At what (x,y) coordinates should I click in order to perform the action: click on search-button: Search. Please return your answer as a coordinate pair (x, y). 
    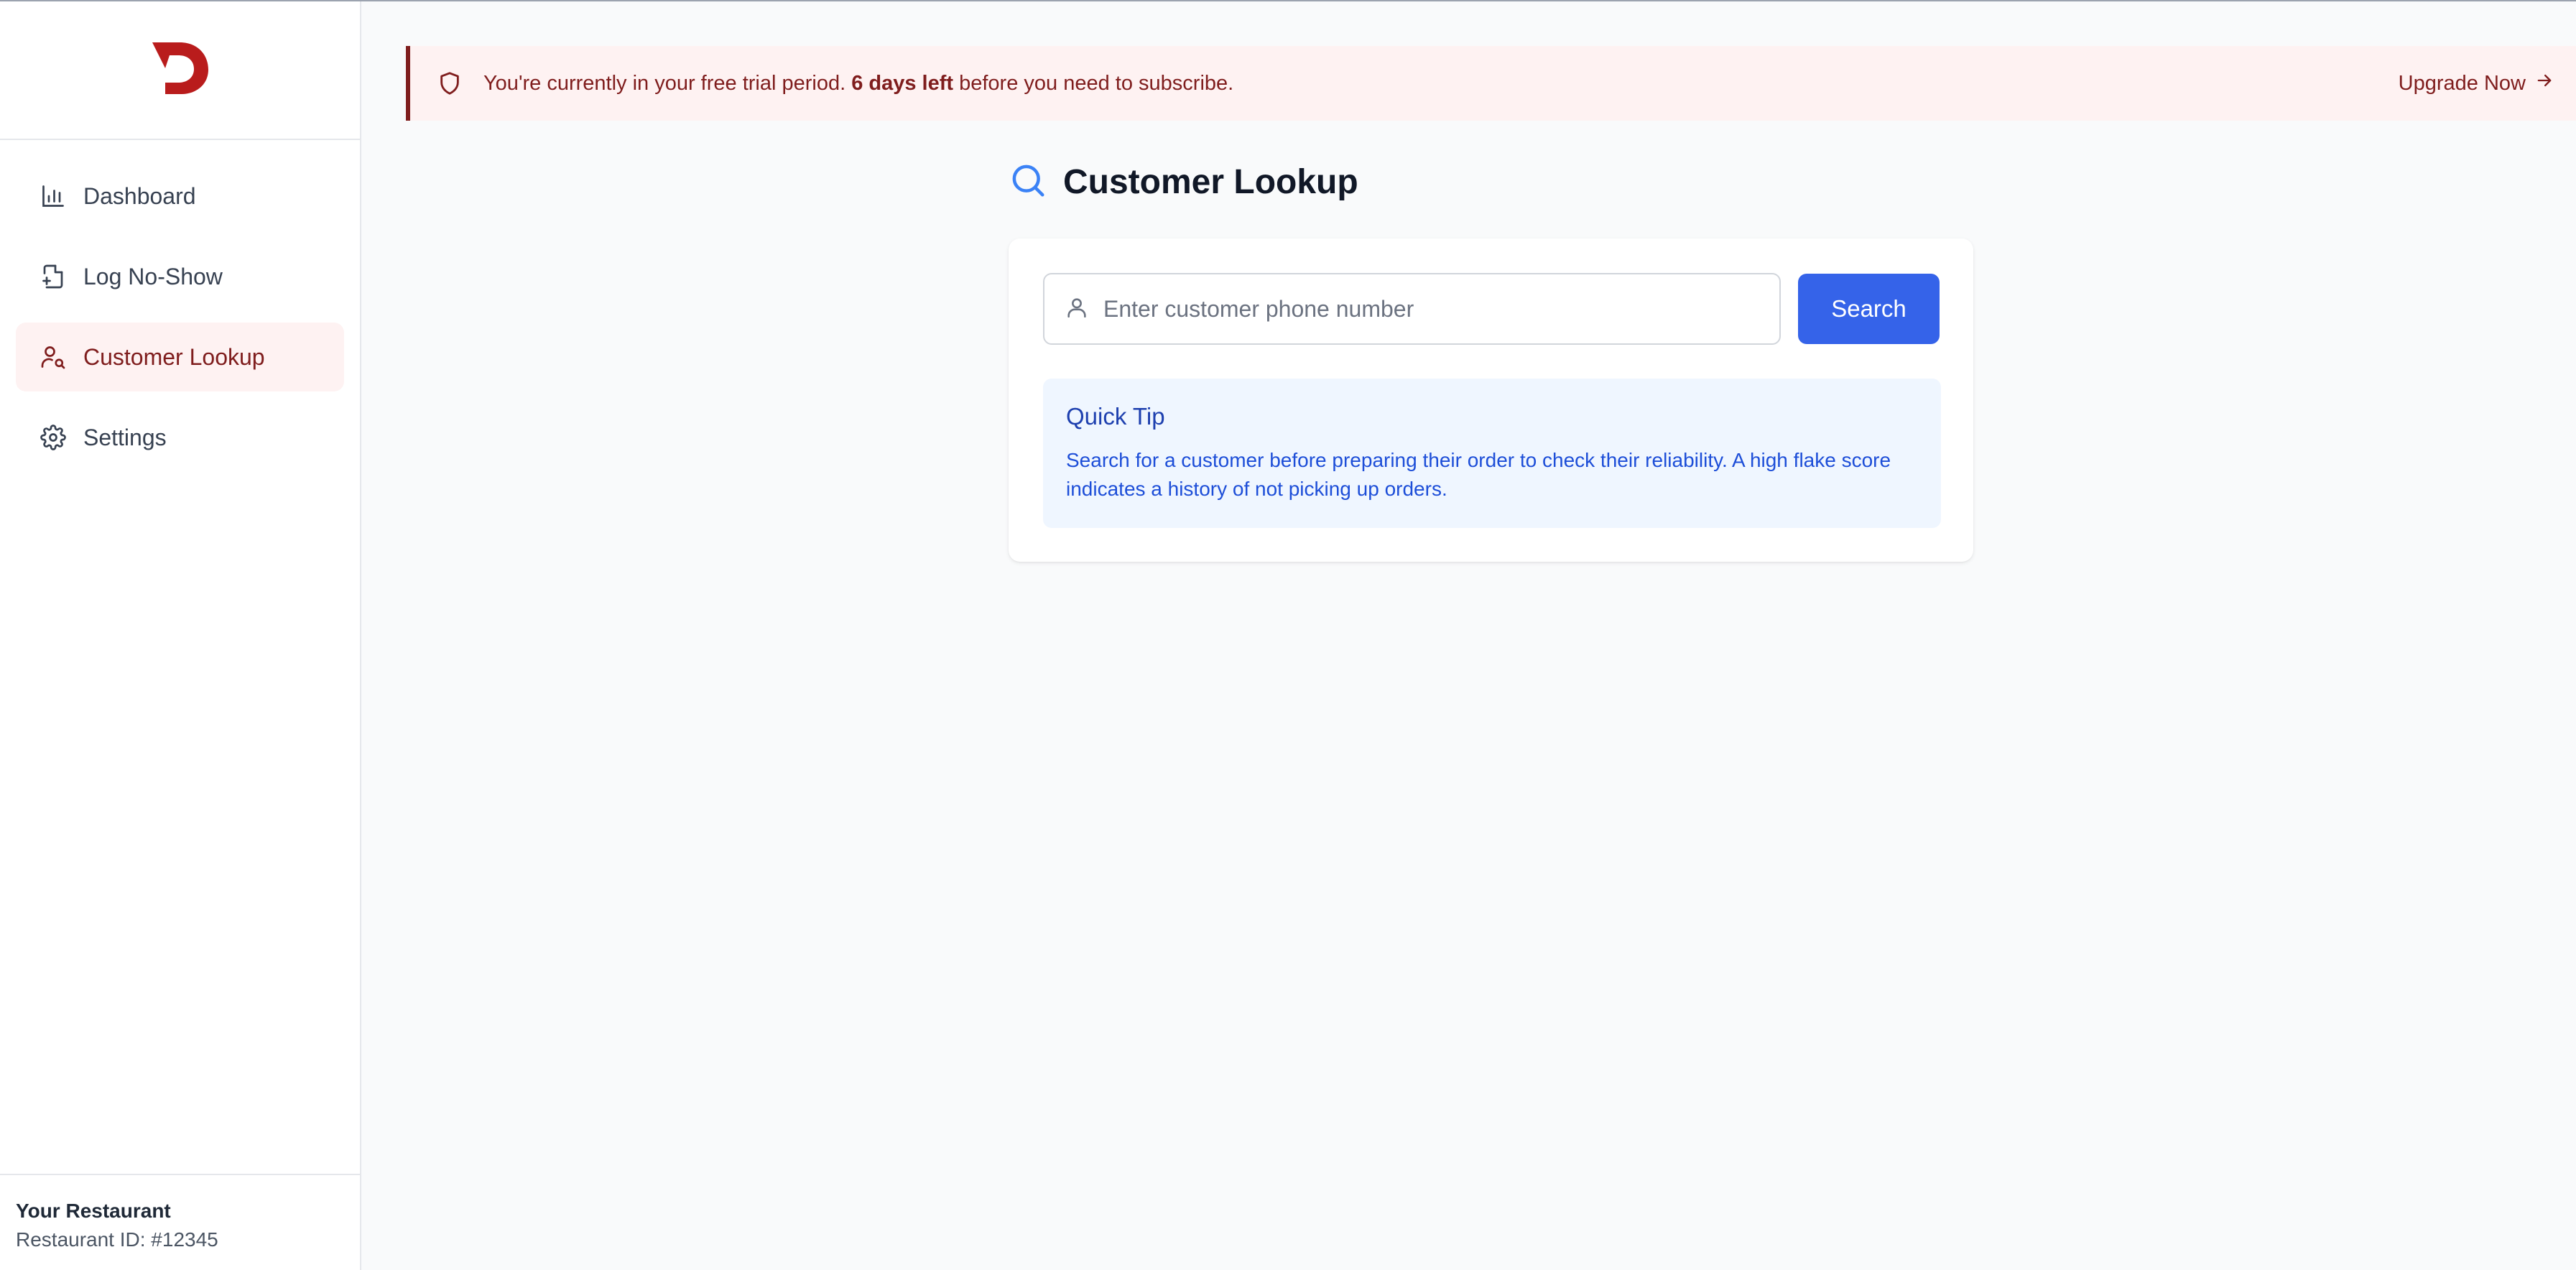
    Looking at the image, I should click on (1869, 309).